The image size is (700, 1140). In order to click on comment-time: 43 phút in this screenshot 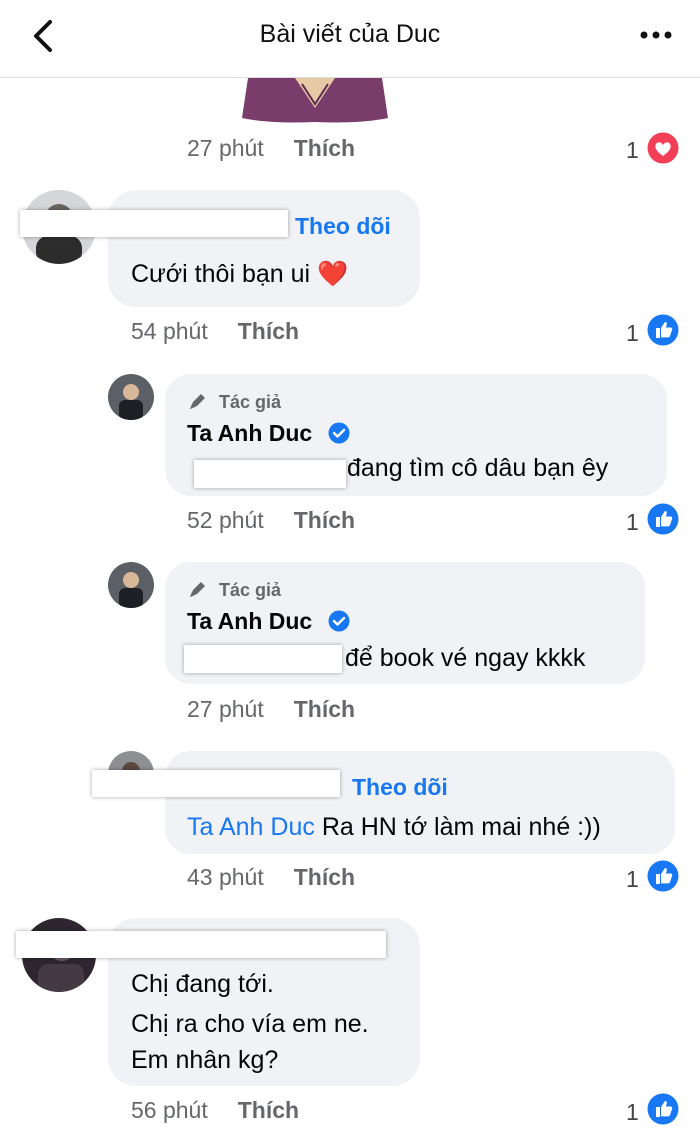, I will do `click(225, 877)`.